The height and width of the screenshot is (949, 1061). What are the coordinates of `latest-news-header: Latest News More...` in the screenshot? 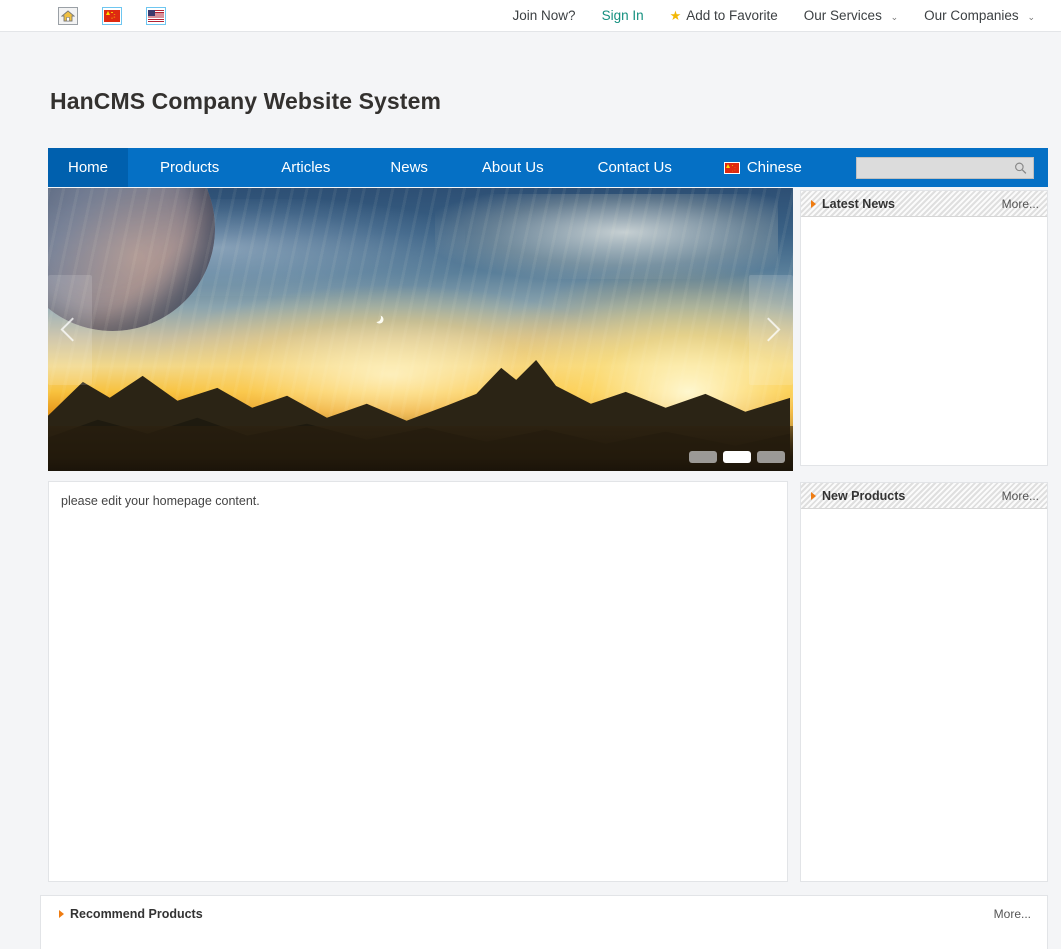 It's located at (924, 204).